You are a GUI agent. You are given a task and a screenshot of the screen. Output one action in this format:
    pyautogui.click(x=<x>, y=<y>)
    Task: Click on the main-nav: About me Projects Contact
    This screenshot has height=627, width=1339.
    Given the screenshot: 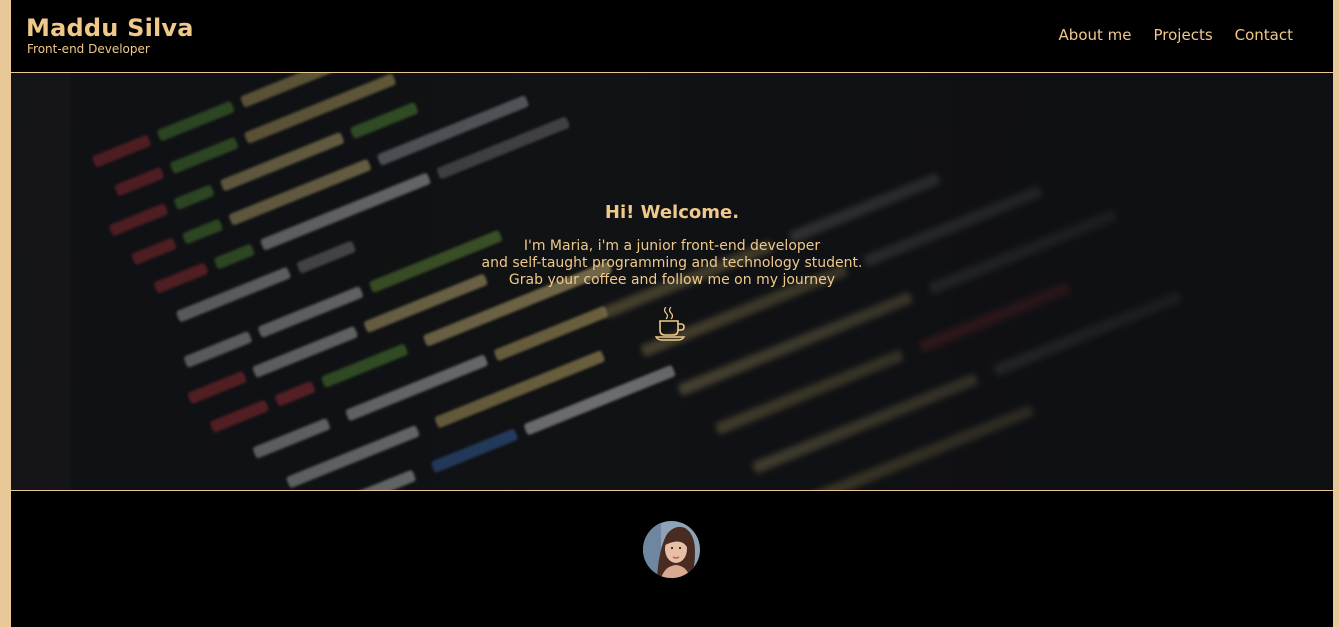 What is the action you would take?
    pyautogui.click(x=1165, y=35)
    